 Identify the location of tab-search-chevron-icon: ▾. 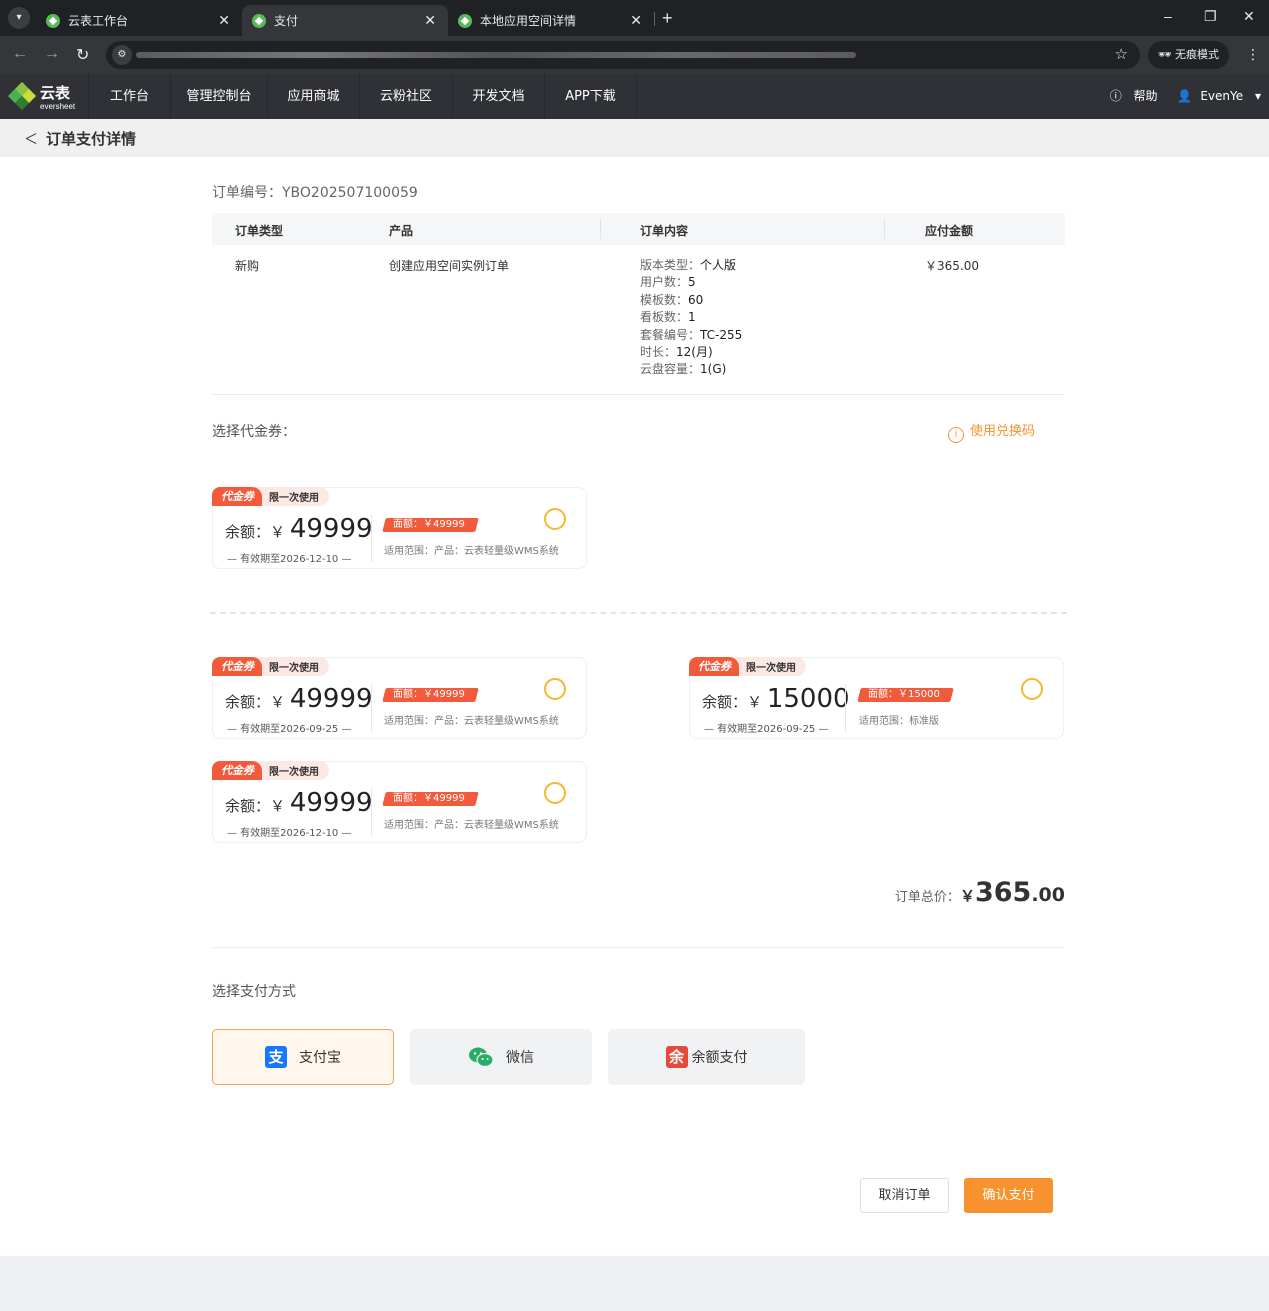
(19, 18).